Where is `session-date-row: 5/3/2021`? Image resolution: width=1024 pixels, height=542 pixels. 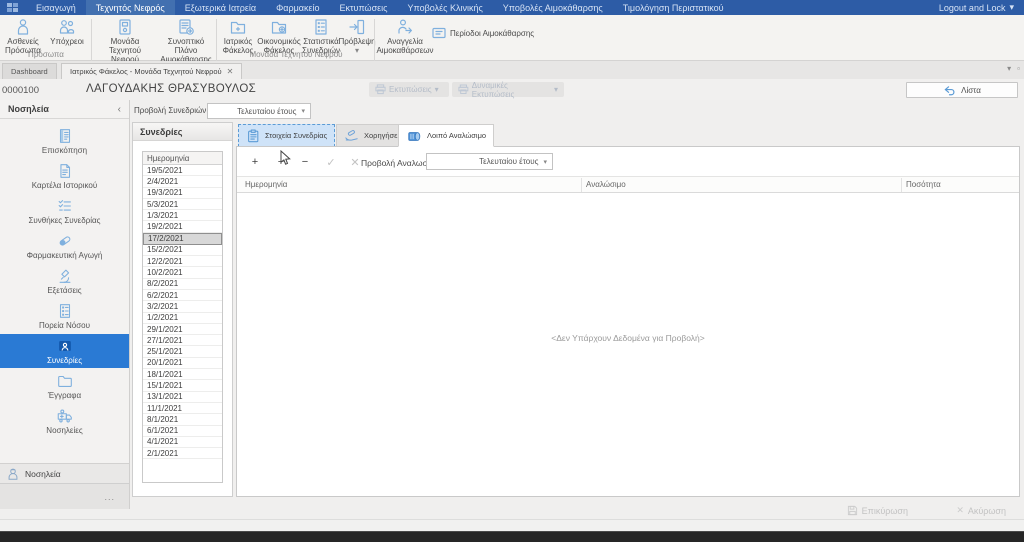 session-date-row: 5/3/2021 is located at coordinates (182, 205).